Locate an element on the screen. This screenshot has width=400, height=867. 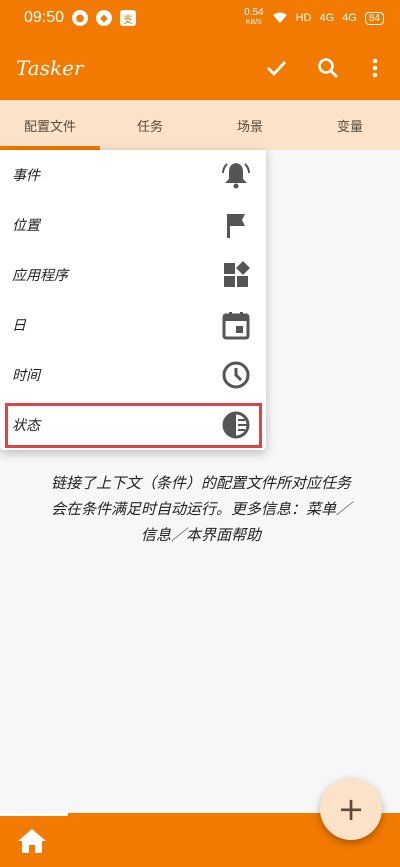
net-speed: 0.54 KB/S is located at coordinates (253, 18).